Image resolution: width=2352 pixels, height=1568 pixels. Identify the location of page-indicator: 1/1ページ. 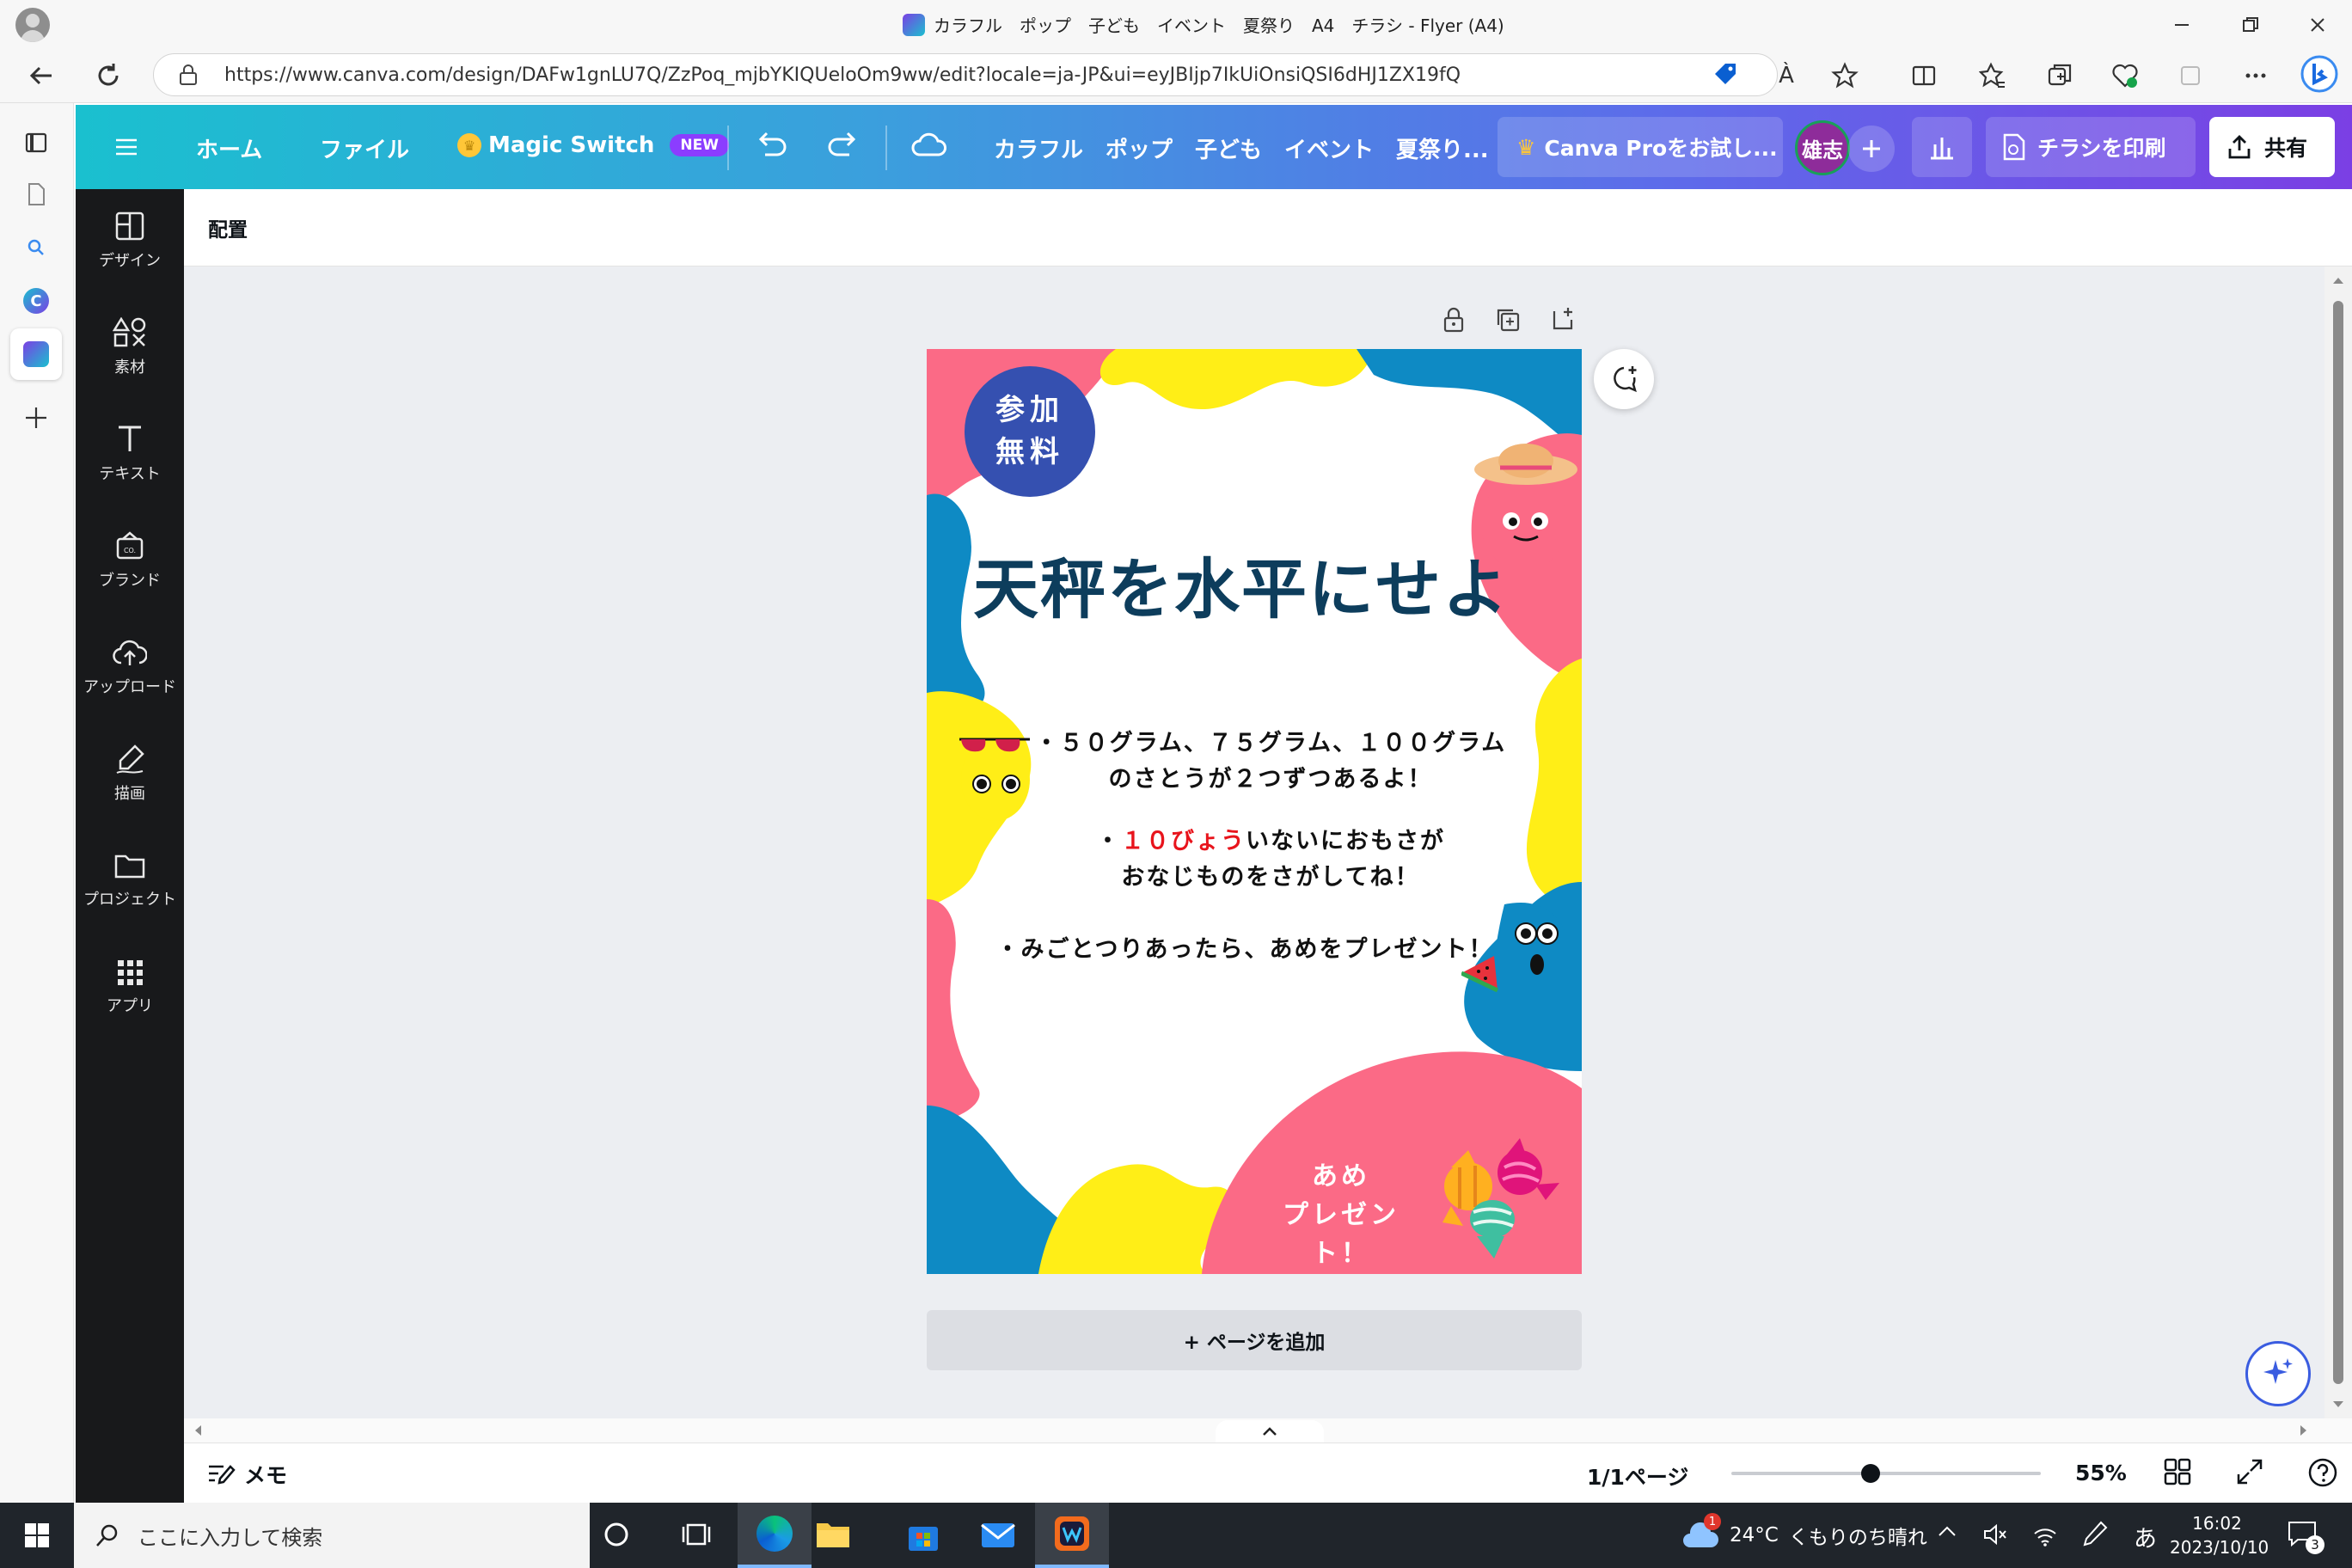
(1637, 1476).